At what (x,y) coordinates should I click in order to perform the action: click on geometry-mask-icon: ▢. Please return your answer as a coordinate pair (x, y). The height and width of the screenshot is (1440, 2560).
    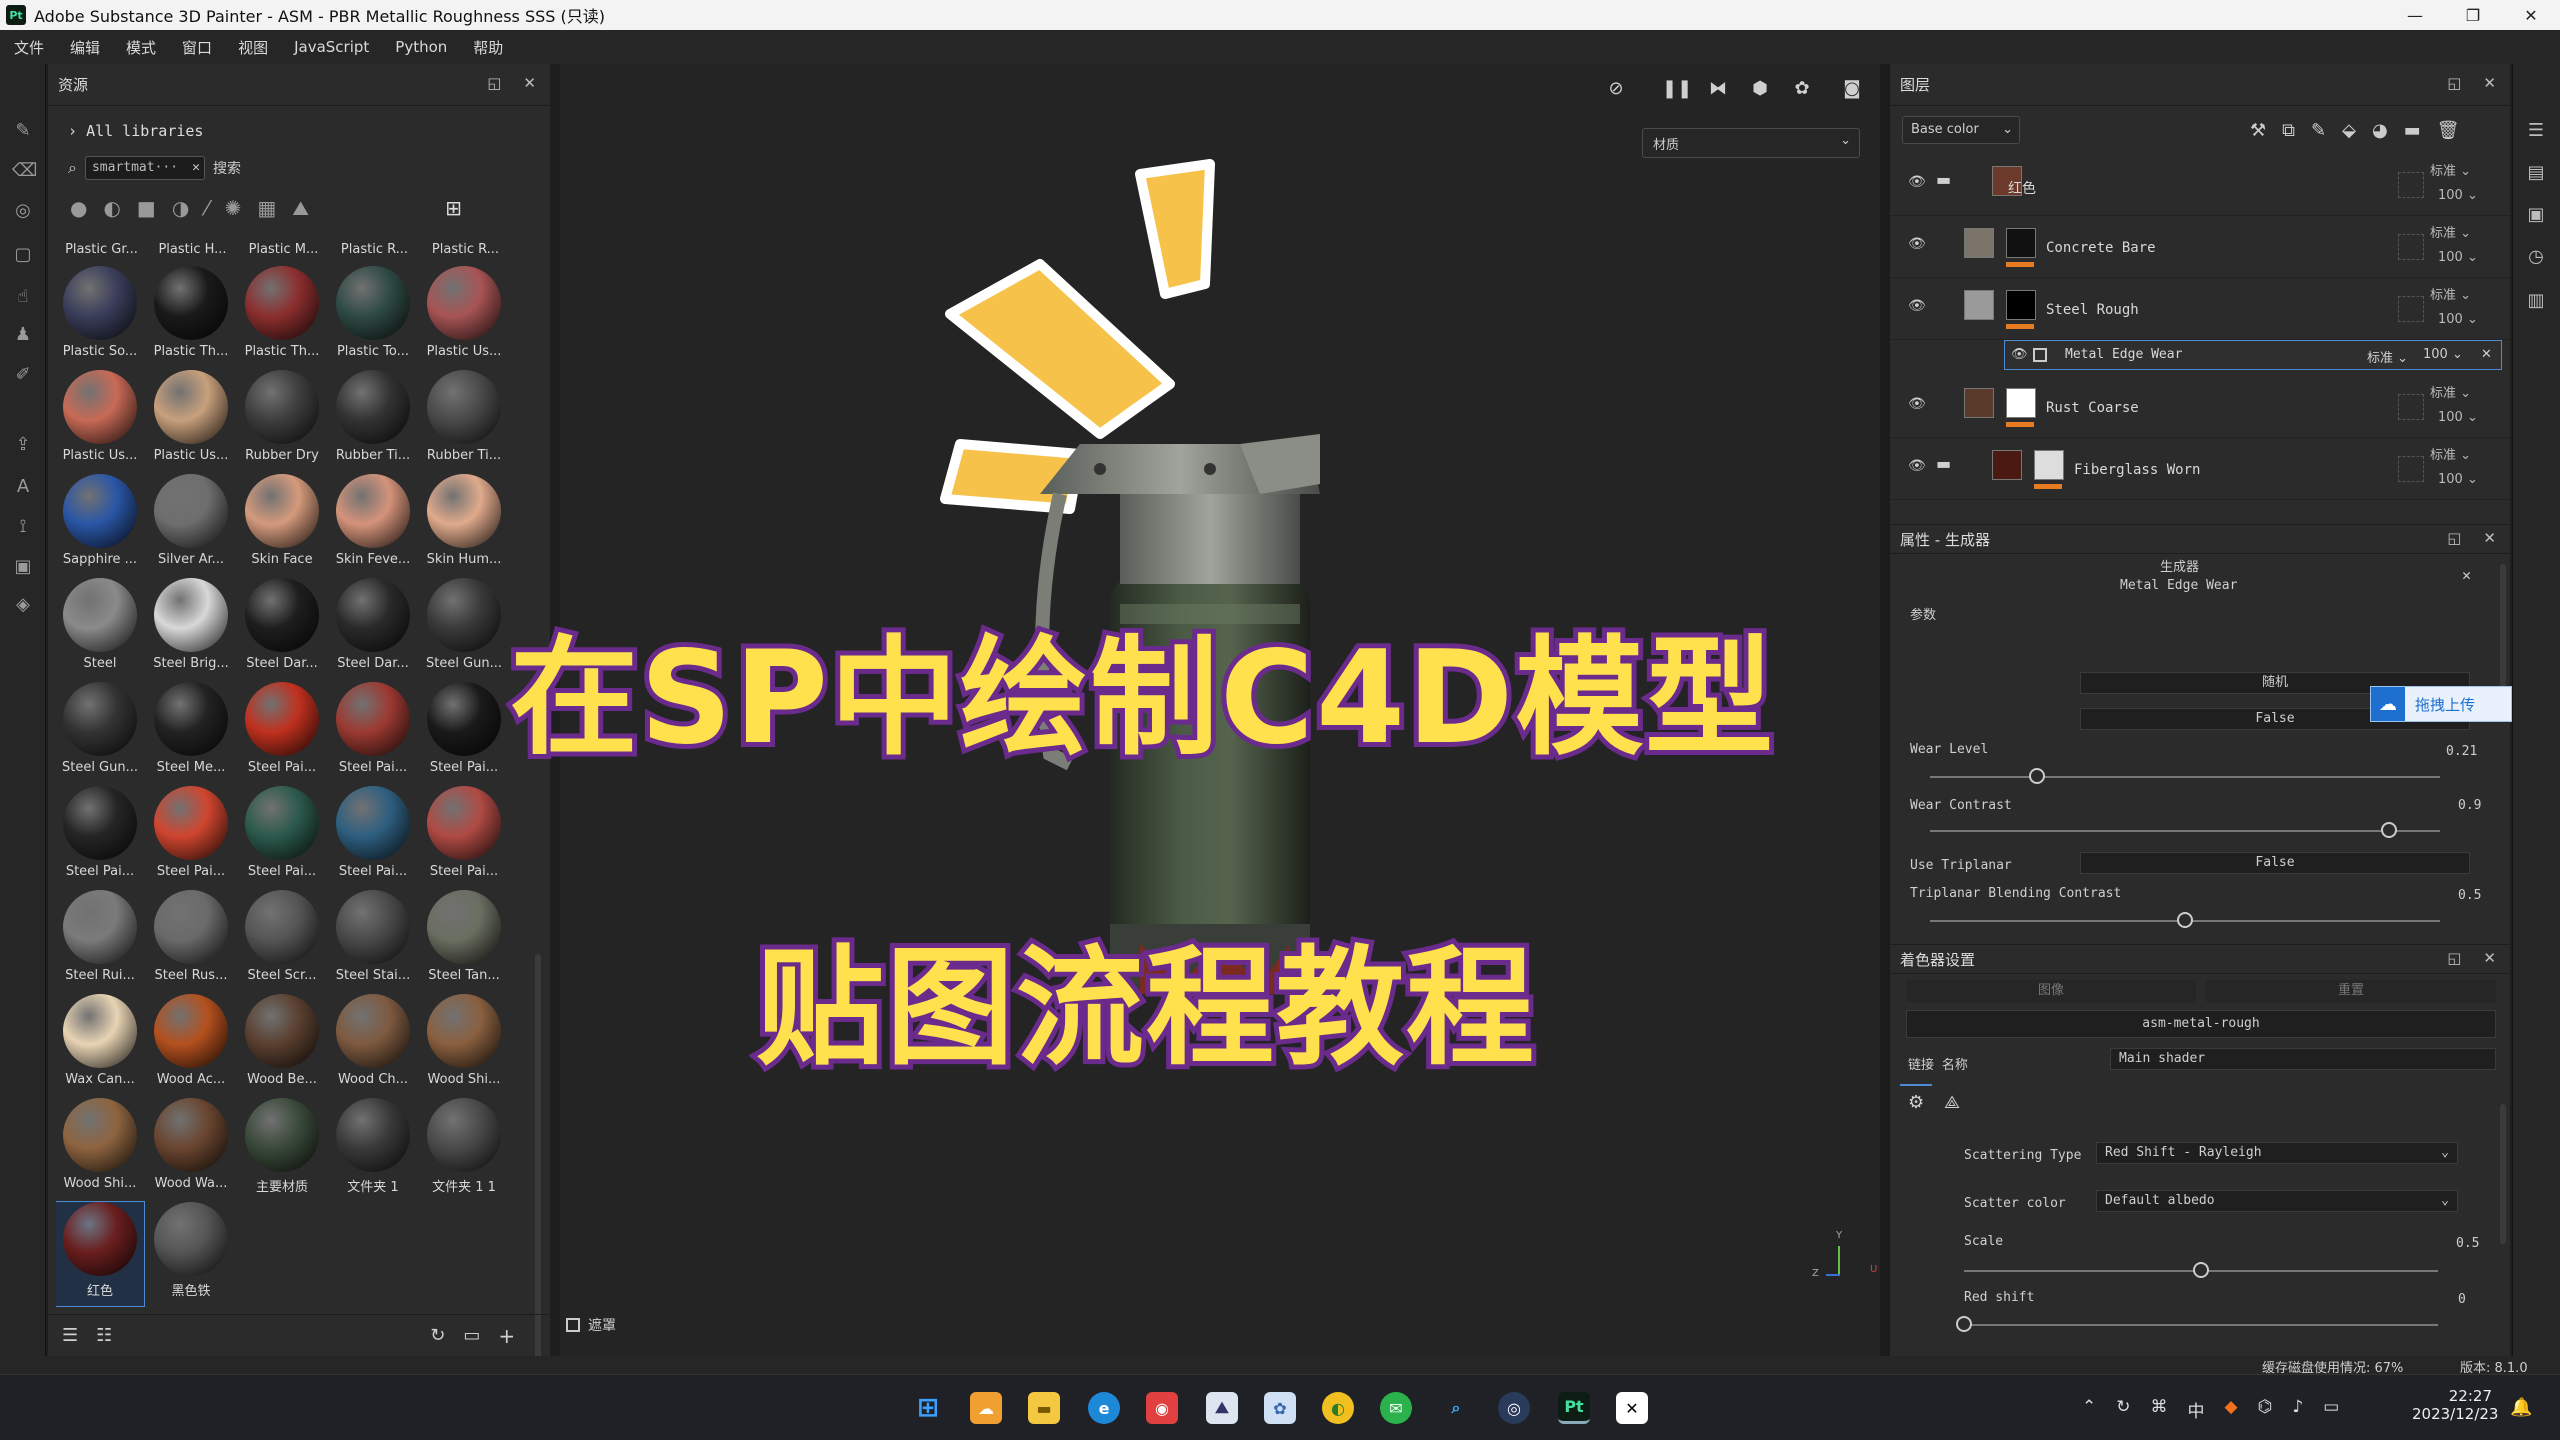
    Looking at the image, I should click on (23, 255).